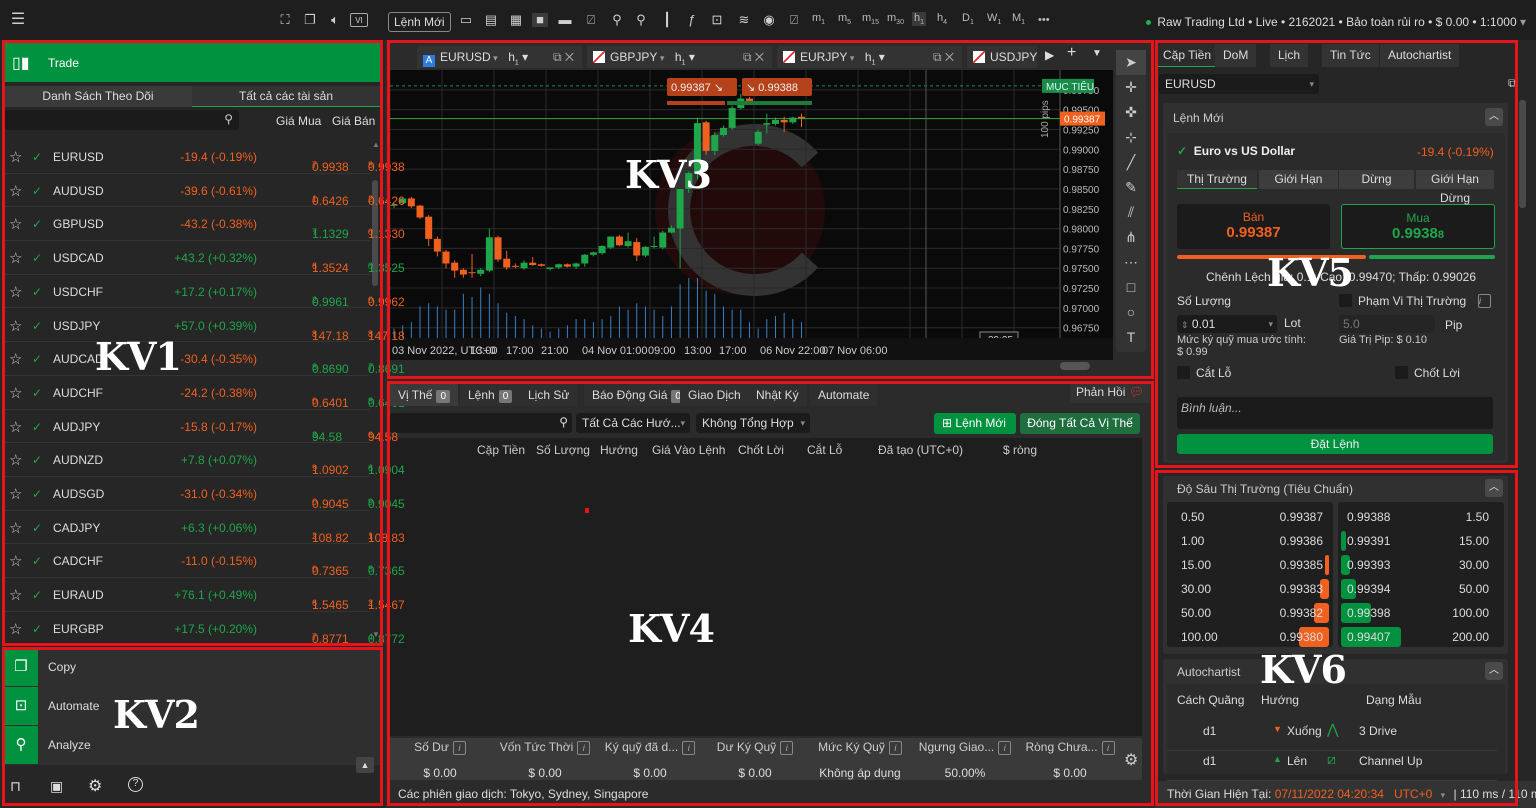 Image resolution: width=1536 pixels, height=808 pixels. Describe the element at coordinates (549, 395) in the screenshot. I see `tab-positions-2: Lịch Sử` at that location.